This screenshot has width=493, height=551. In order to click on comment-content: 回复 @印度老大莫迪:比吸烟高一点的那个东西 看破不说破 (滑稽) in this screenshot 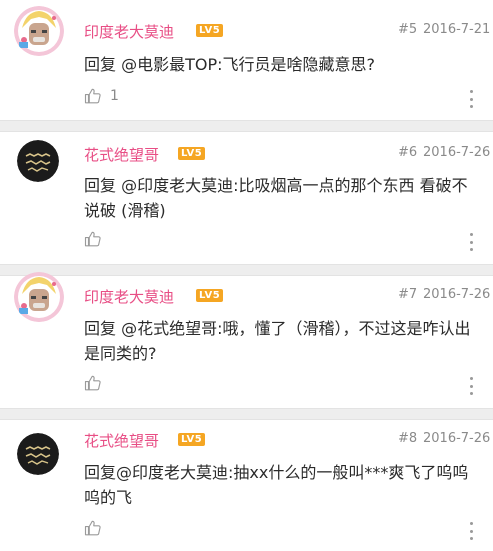, I will do `click(276, 198)`.